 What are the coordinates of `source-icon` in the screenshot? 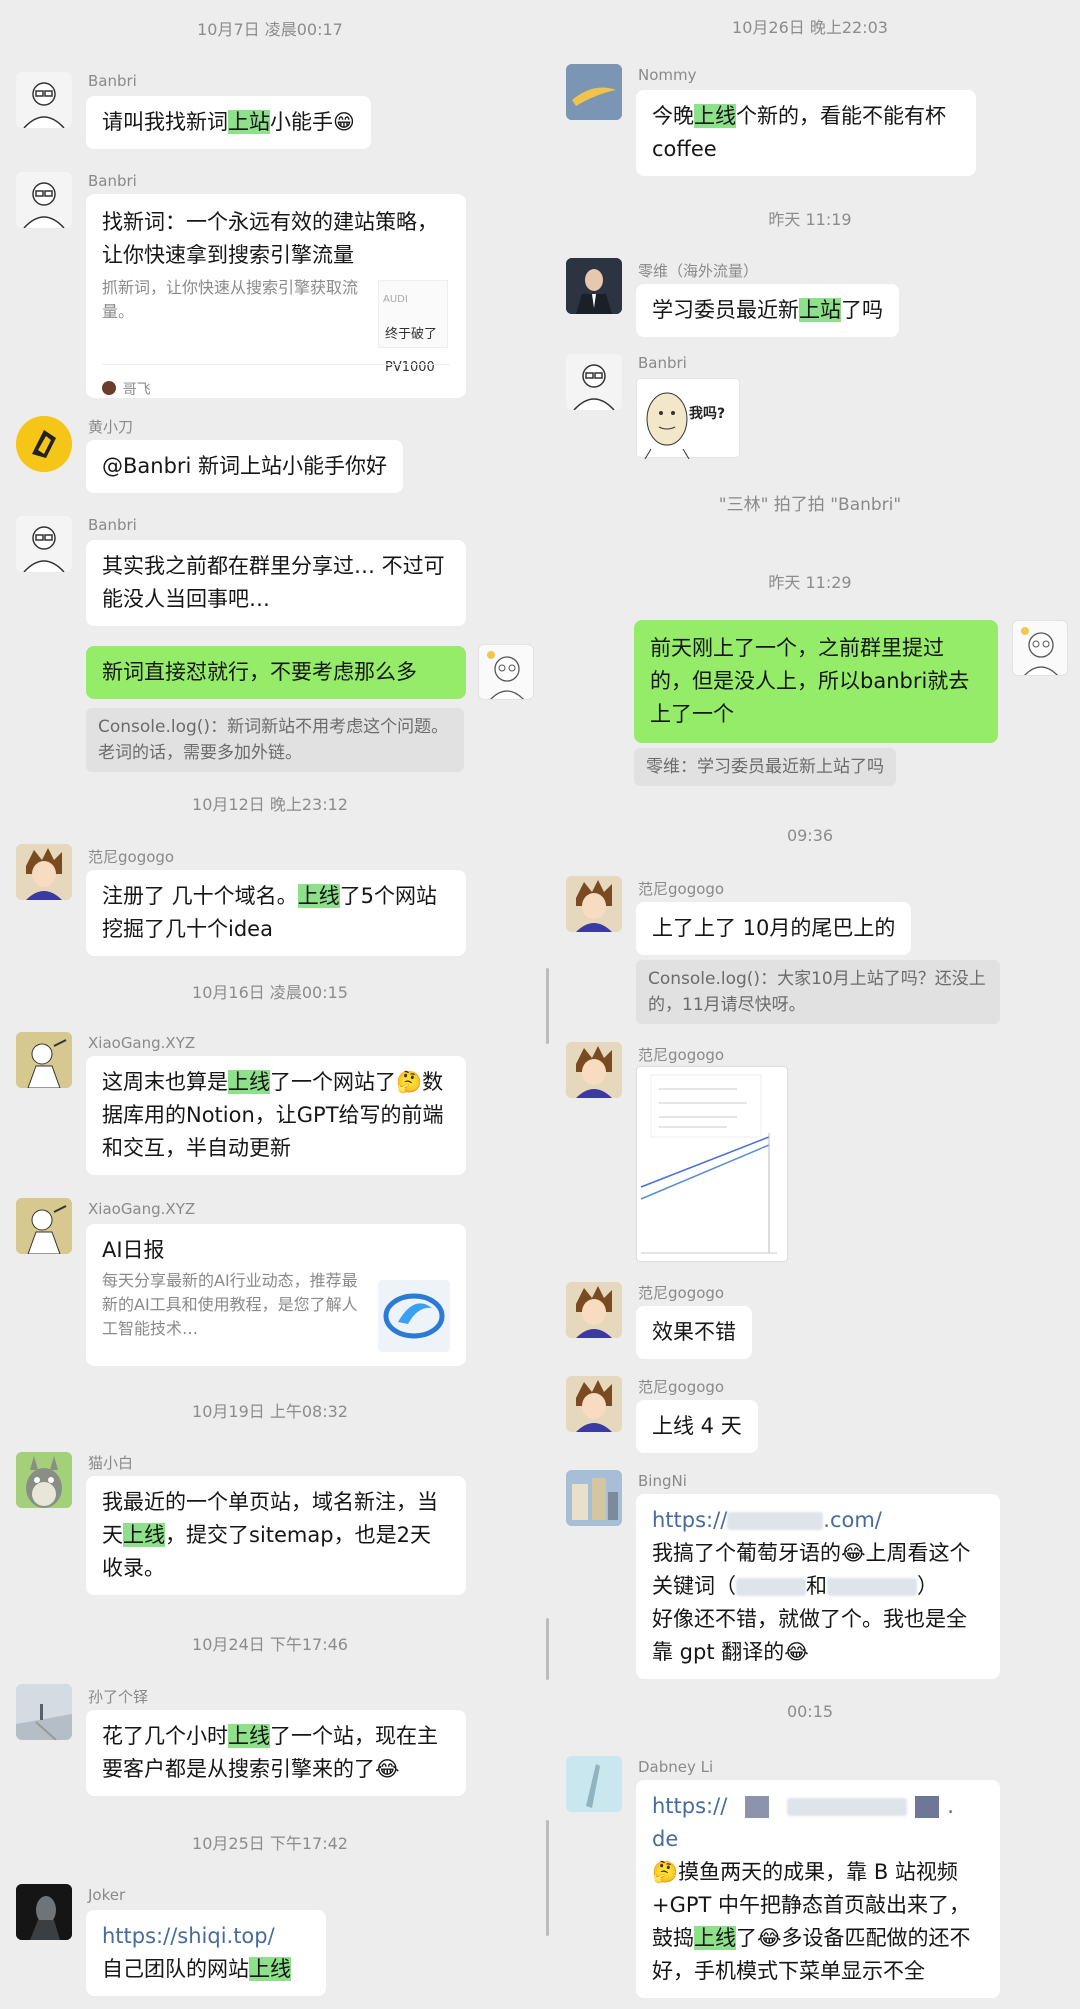 It's located at (109, 388).